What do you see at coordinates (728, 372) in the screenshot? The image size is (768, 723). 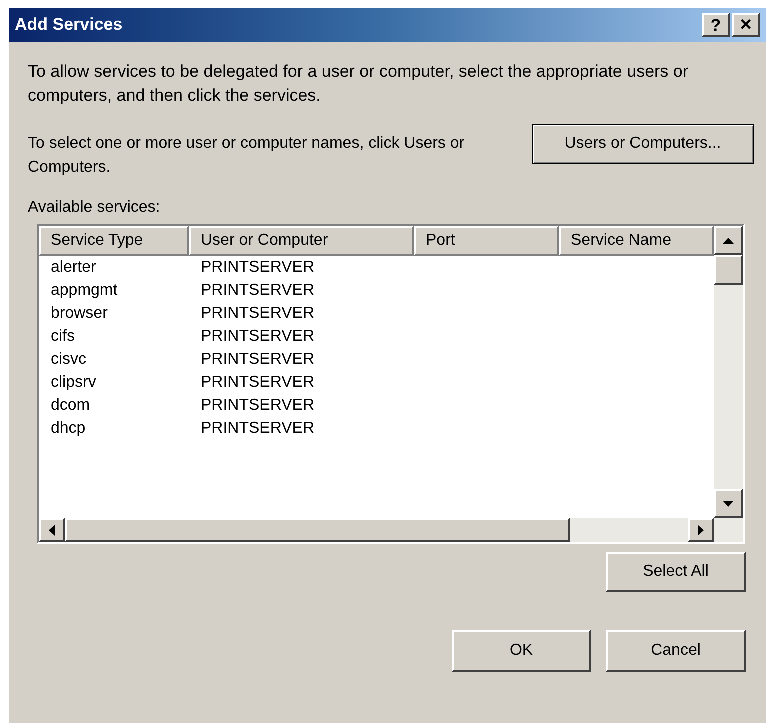 I see `vertical-scrollbar` at bounding box center [728, 372].